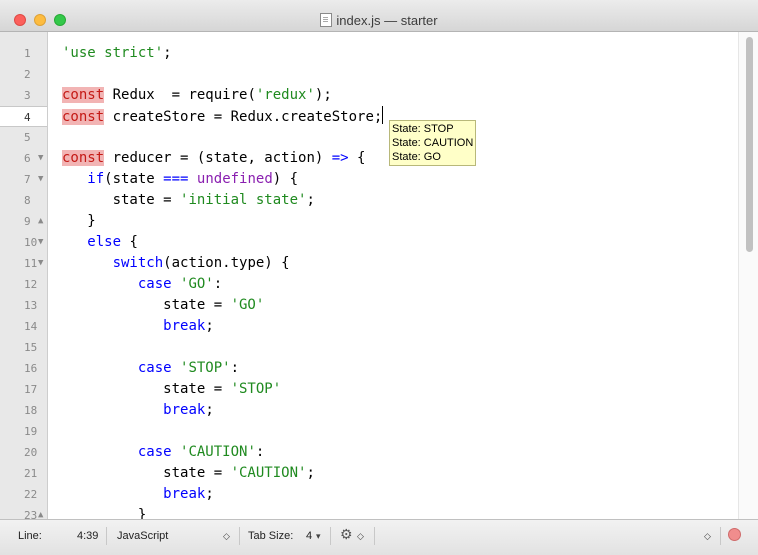  I want to click on gear-chevrons-icon: ◇, so click(360, 536).